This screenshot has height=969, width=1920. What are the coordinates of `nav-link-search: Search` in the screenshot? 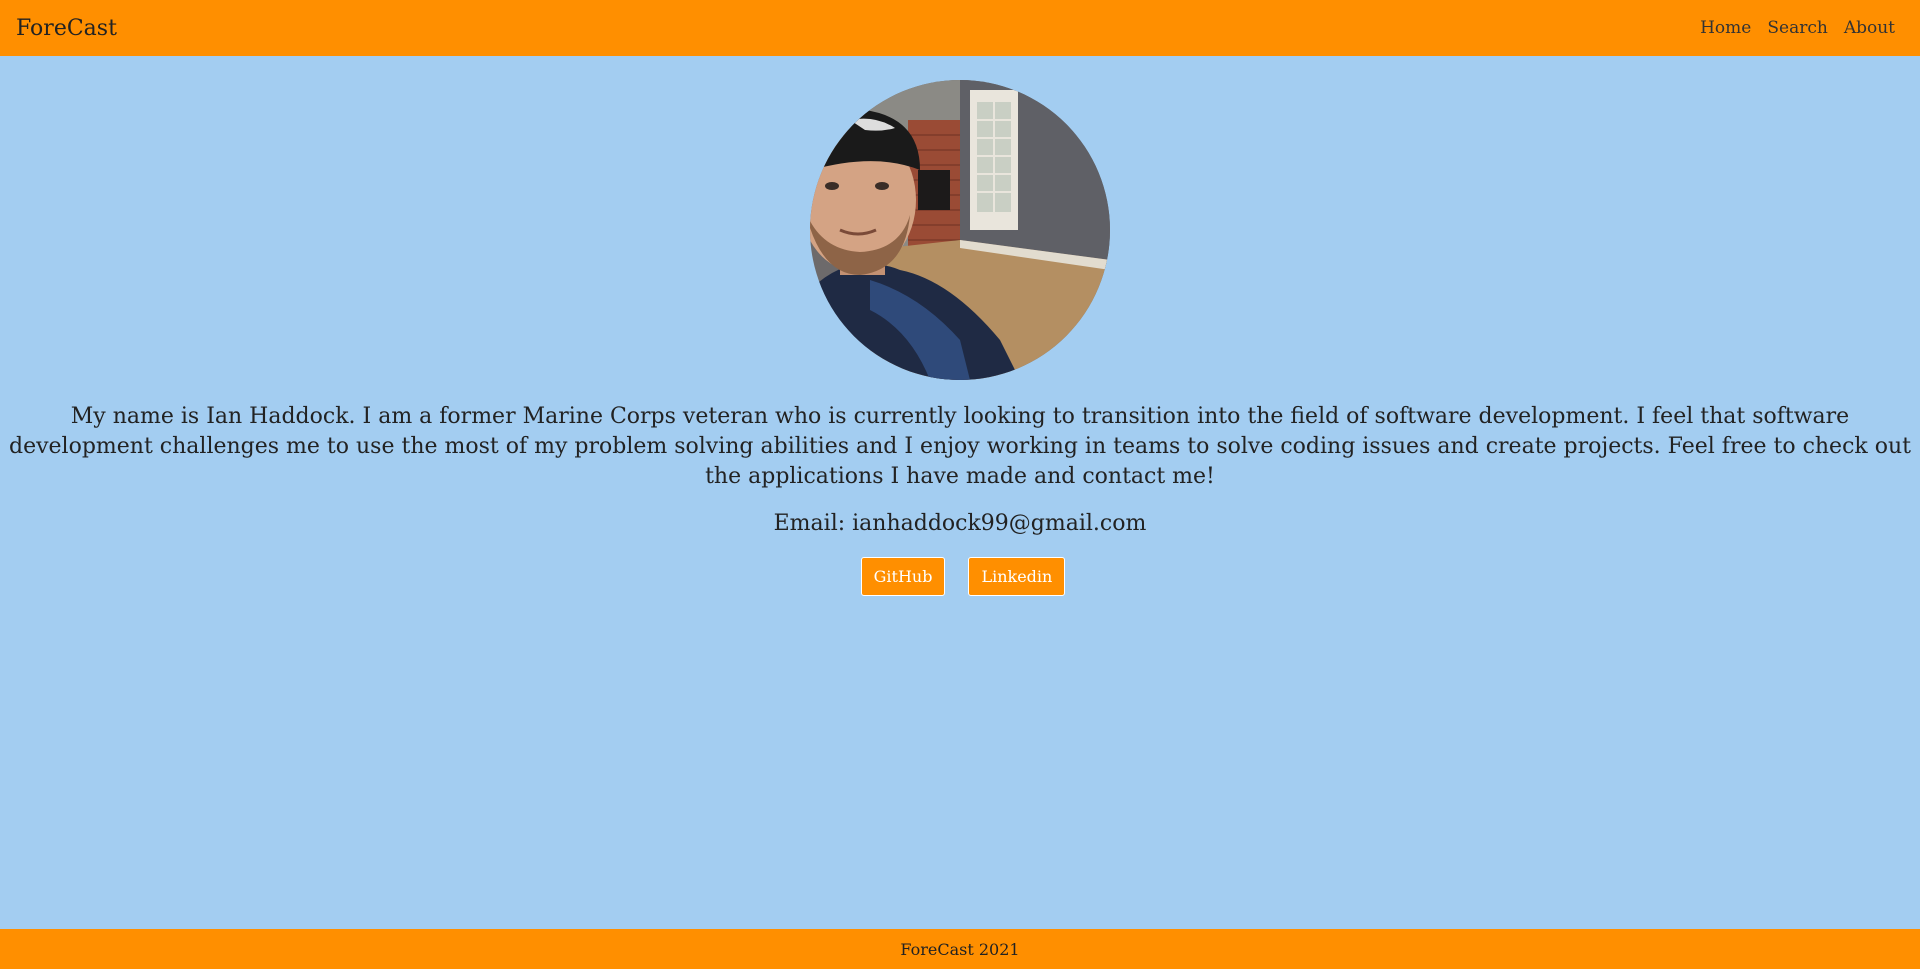 It's located at (1797, 28).